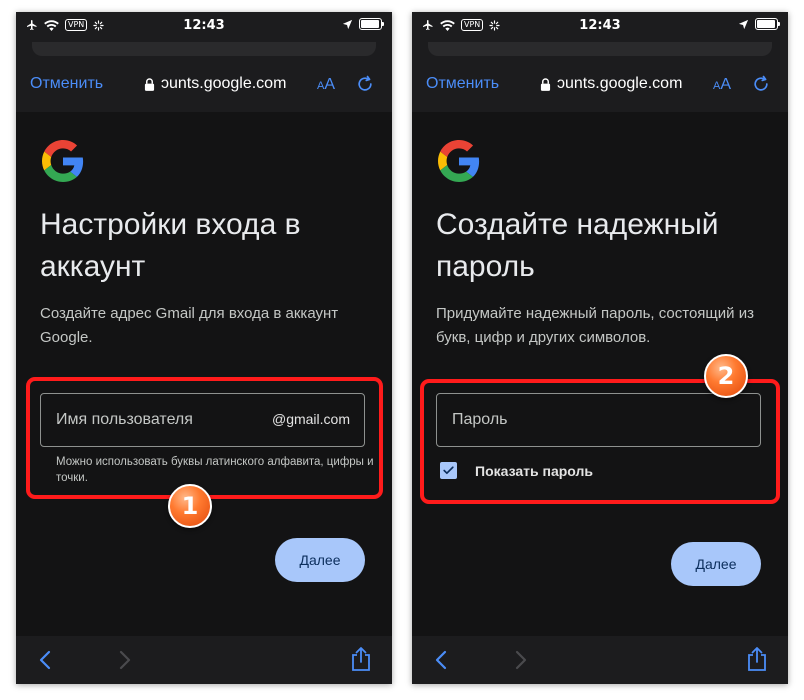 This screenshot has width=804, height=700. What do you see at coordinates (190, 506) in the screenshot?
I see `step-marker-1: 1` at bounding box center [190, 506].